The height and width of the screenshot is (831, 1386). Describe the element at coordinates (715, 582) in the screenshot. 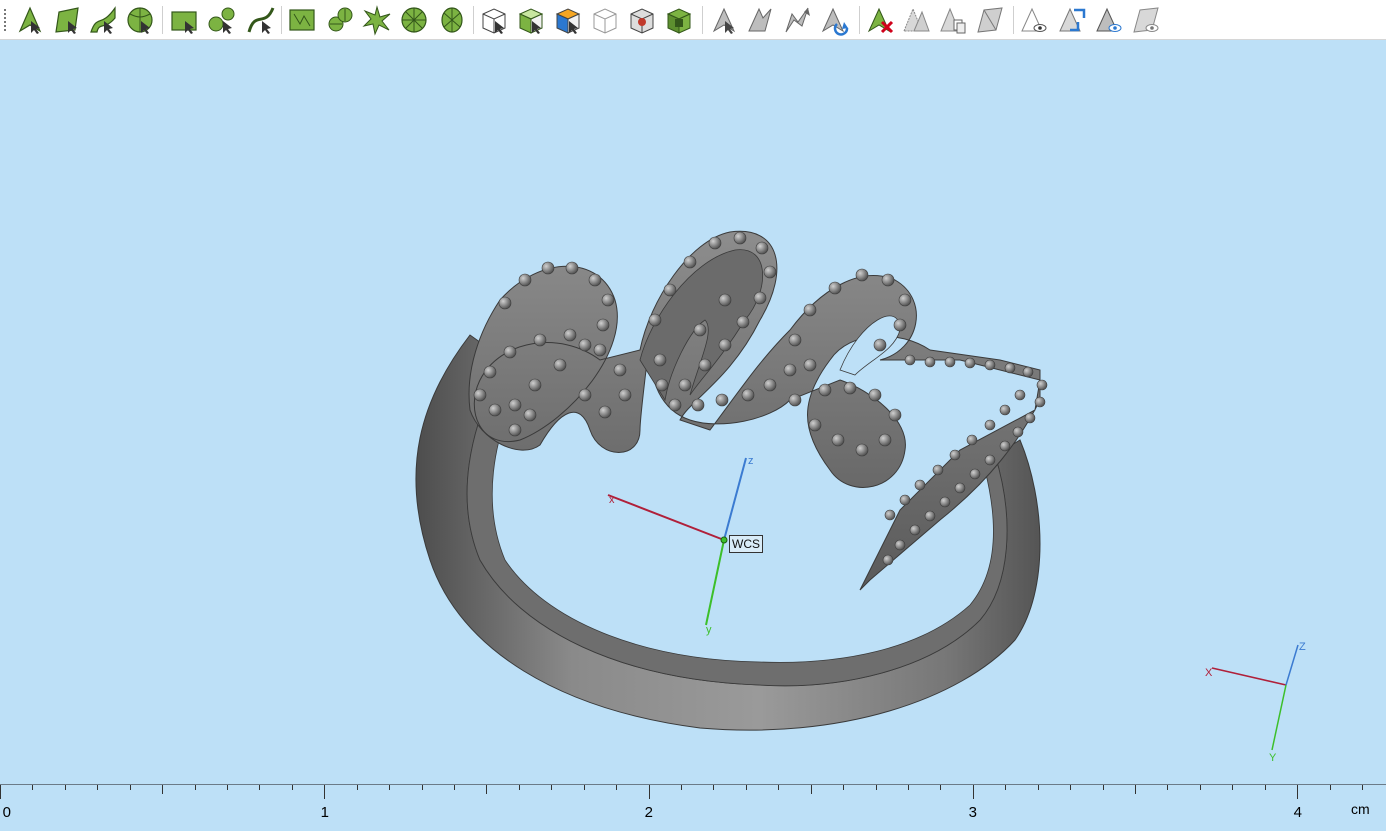

I see `wcs-y-axis` at that location.